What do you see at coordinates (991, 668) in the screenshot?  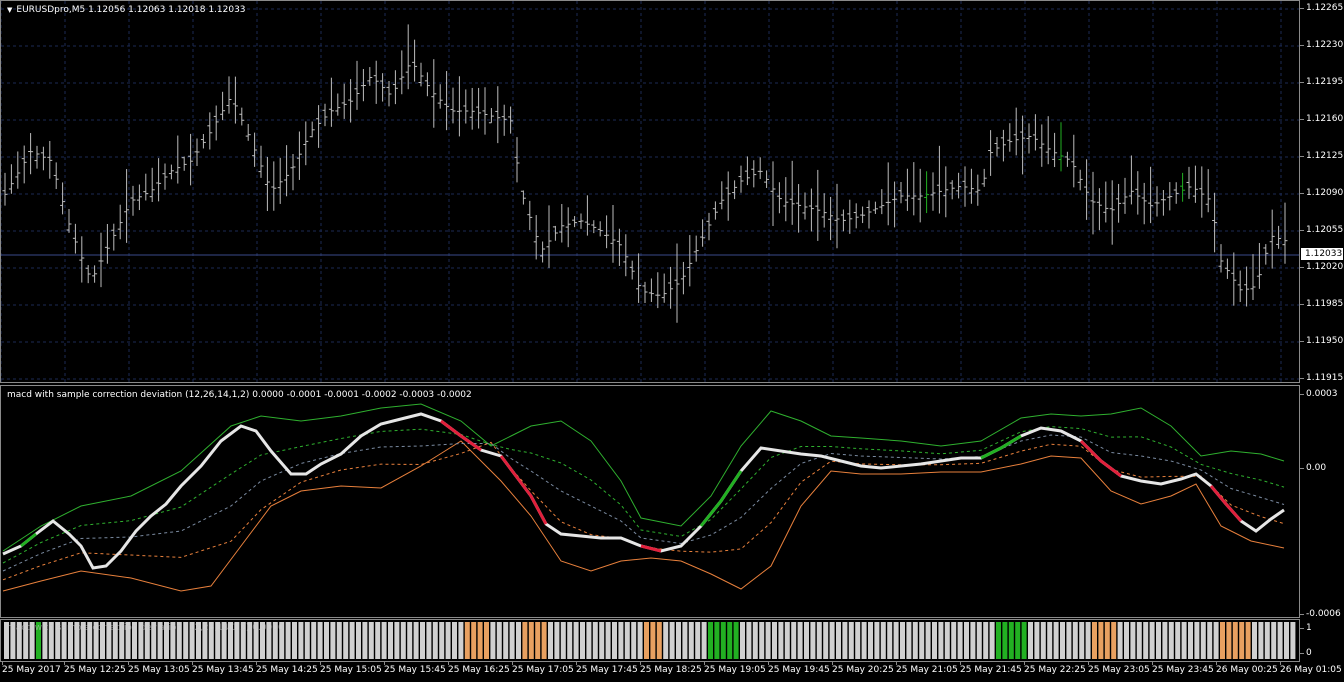 I see `time-label: 25 May 21:45` at bounding box center [991, 668].